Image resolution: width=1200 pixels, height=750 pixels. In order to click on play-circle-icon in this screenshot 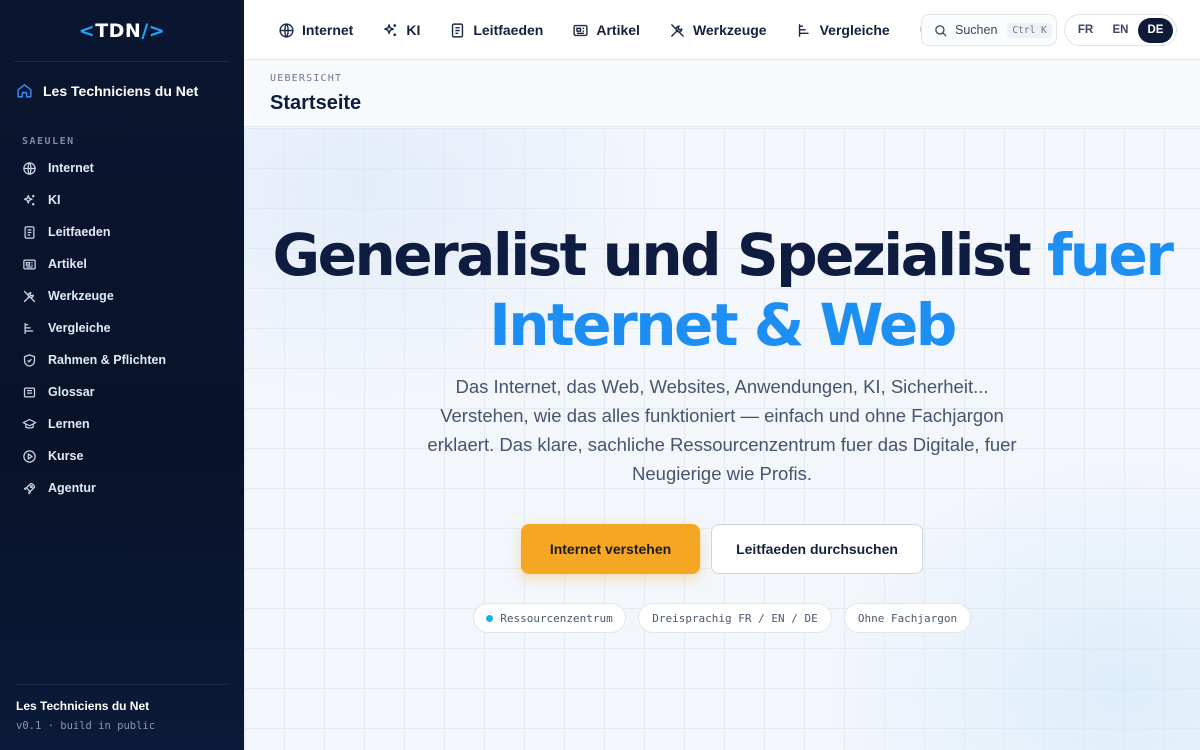, I will do `click(29, 456)`.